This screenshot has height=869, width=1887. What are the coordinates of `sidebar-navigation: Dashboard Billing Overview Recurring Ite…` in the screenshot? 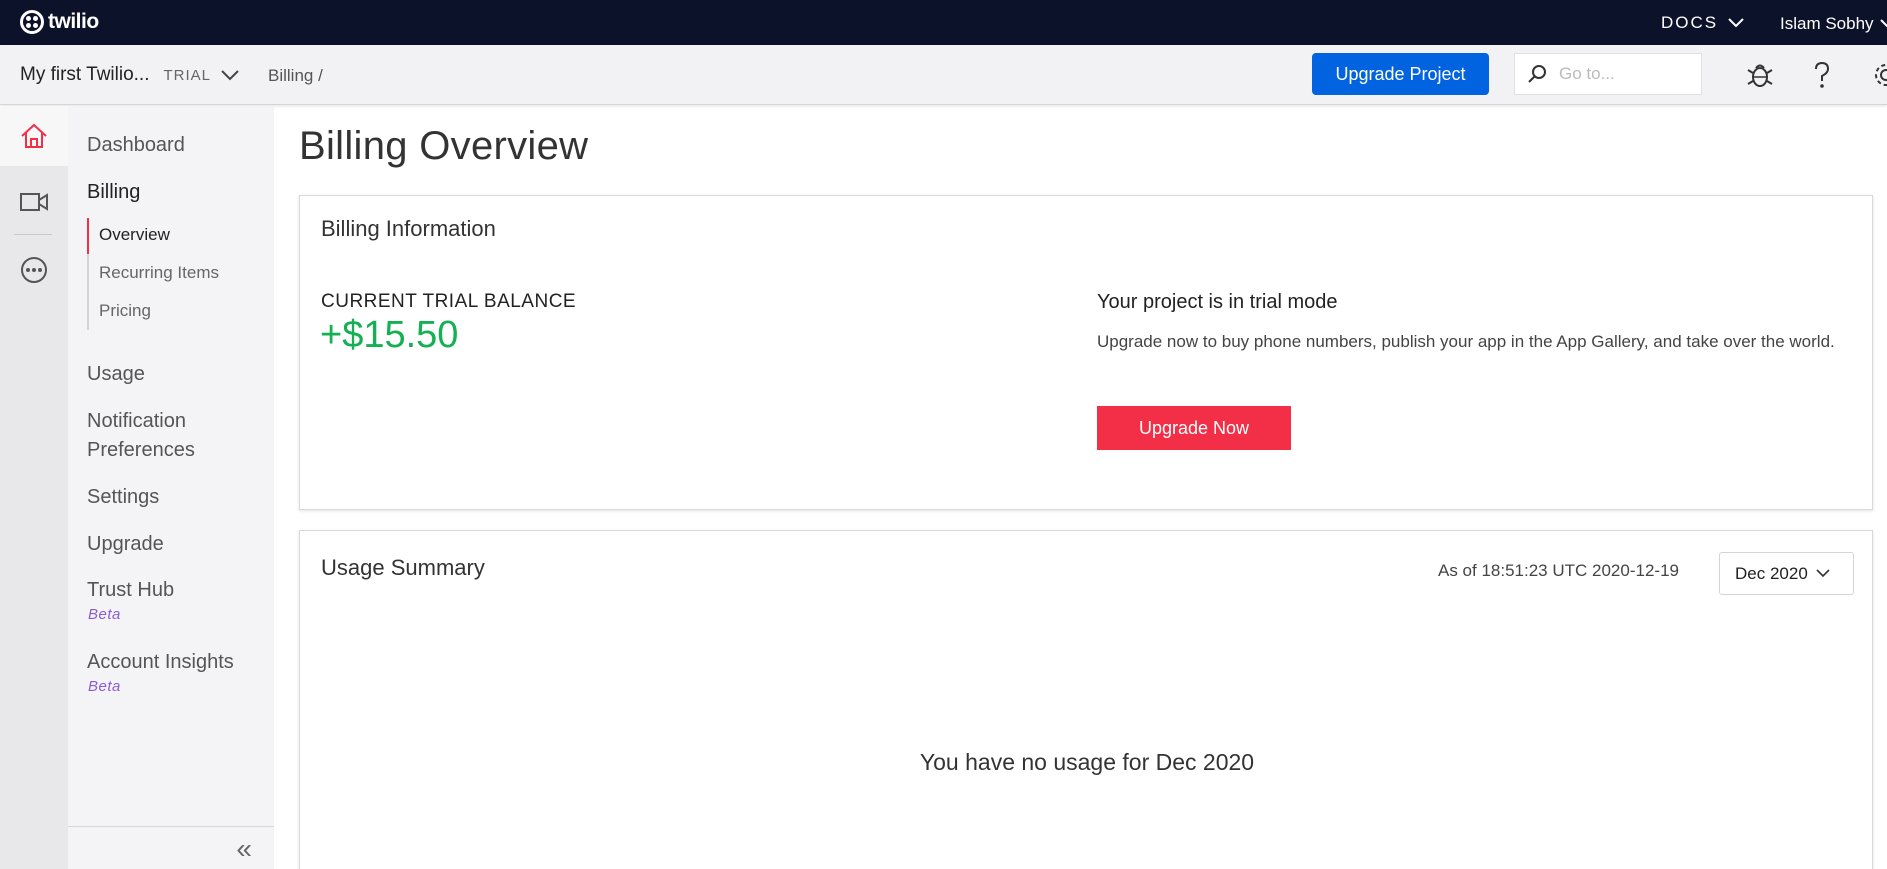 It's located at (171, 487).